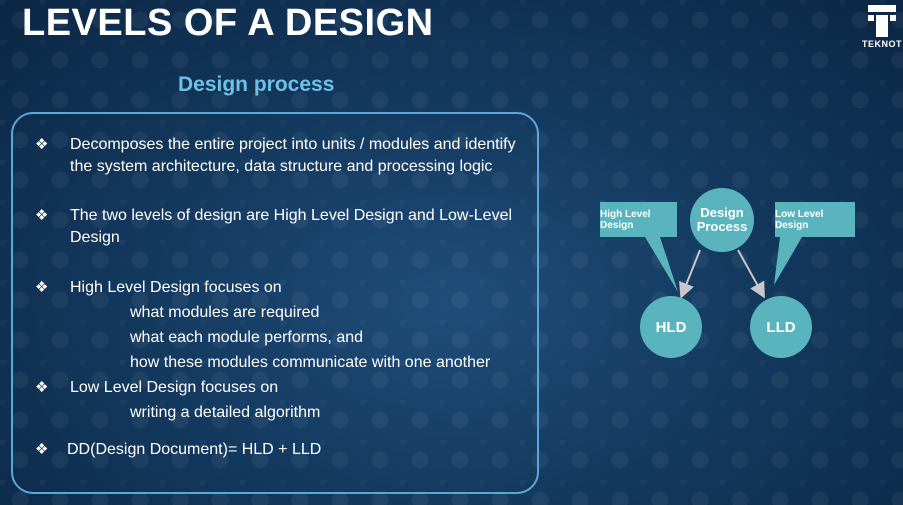 This screenshot has width=903, height=505. What do you see at coordinates (788, 261) in the screenshot?
I see `right-callout-pointer` at bounding box center [788, 261].